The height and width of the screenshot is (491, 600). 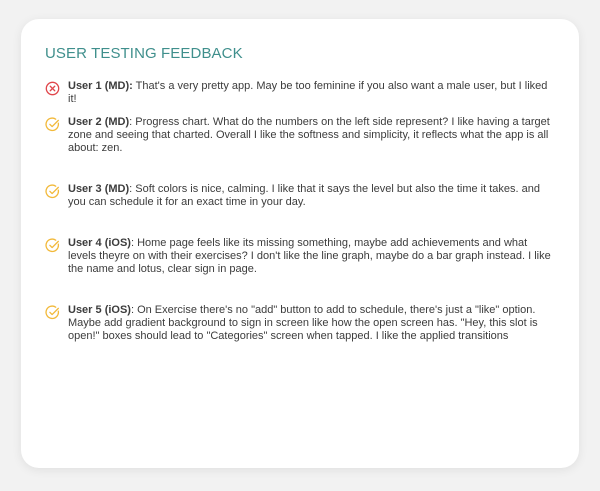 I want to click on feedback-user: User 1 (MD):, so click(x=100, y=86).